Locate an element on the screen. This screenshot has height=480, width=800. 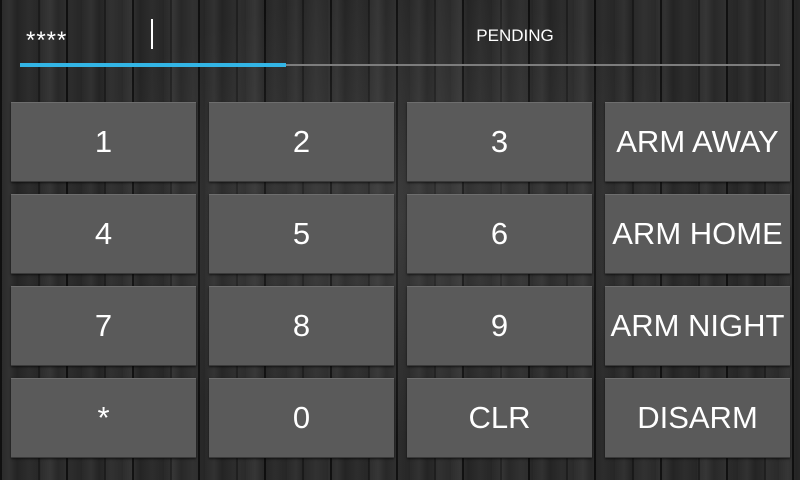
key-4: 4 is located at coordinates (103, 234).